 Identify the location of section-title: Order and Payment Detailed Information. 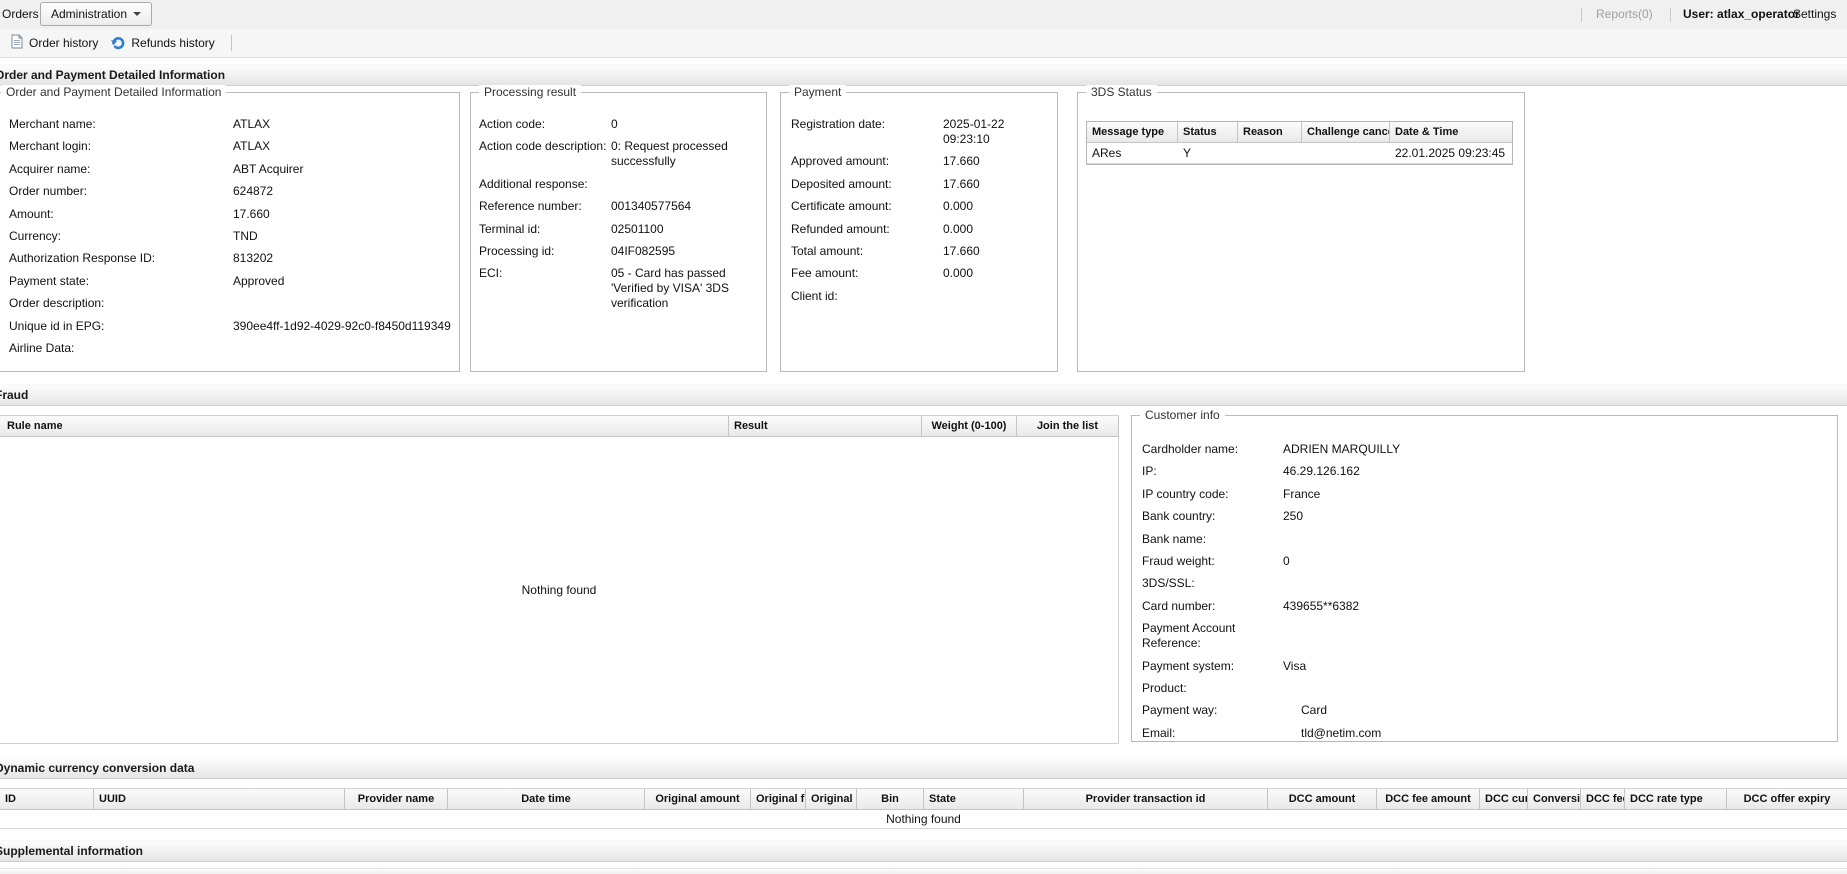
(113, 75).